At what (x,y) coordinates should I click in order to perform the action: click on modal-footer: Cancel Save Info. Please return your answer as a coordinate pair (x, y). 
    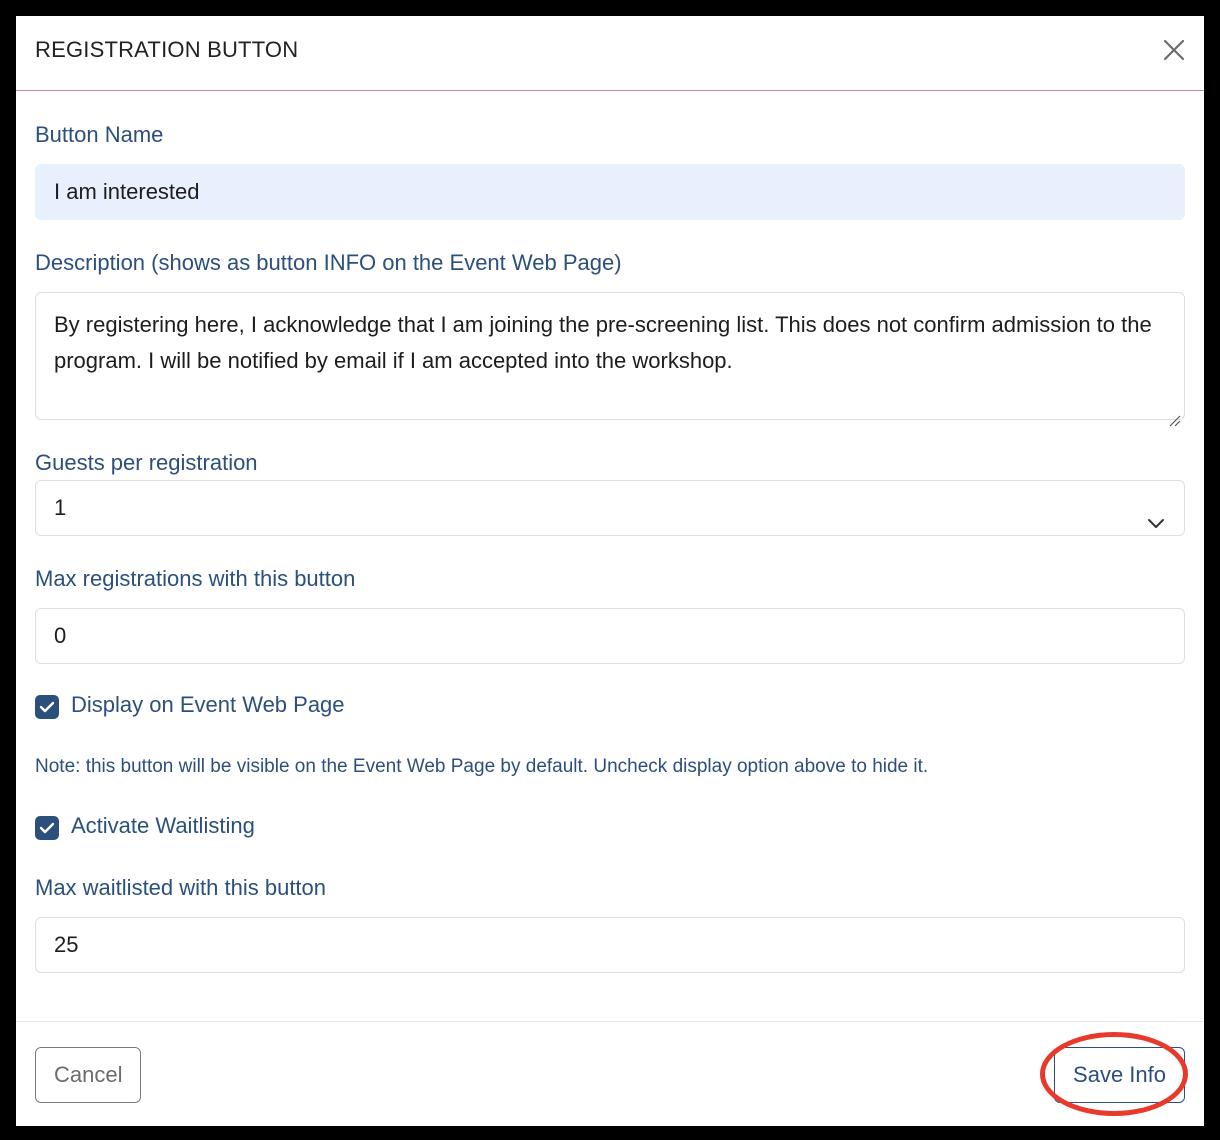
    Looking at the image, I should click on (610, 1073).